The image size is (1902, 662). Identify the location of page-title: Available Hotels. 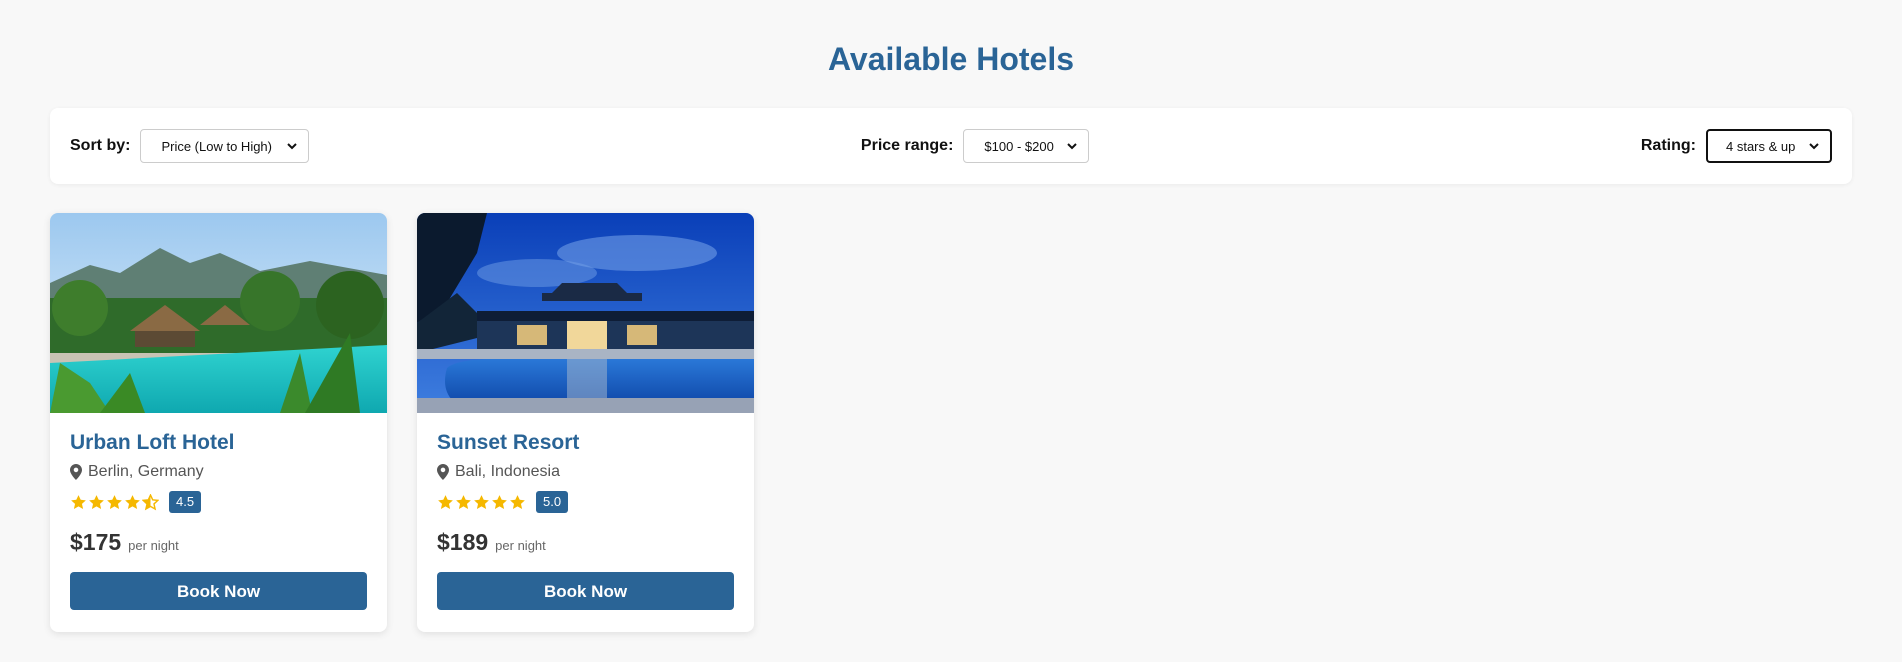
(950, 59).